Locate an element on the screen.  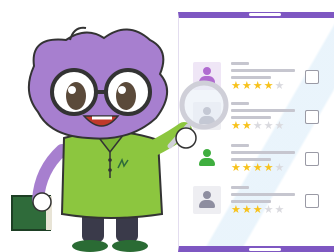
mascot-left-hand is located at coordinates (42, 202).